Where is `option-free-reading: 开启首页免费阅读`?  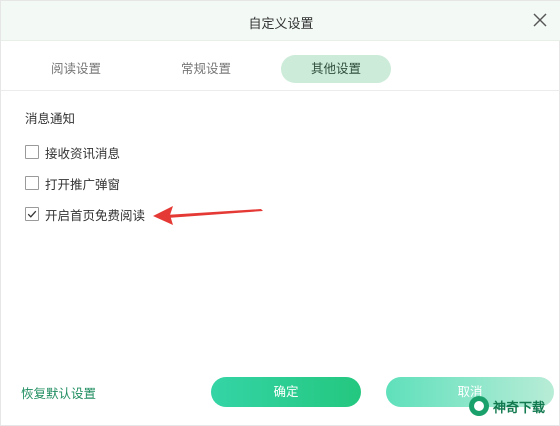
option-free-reading: 开启首页免费阅读 is located at coordinates (85, 214).